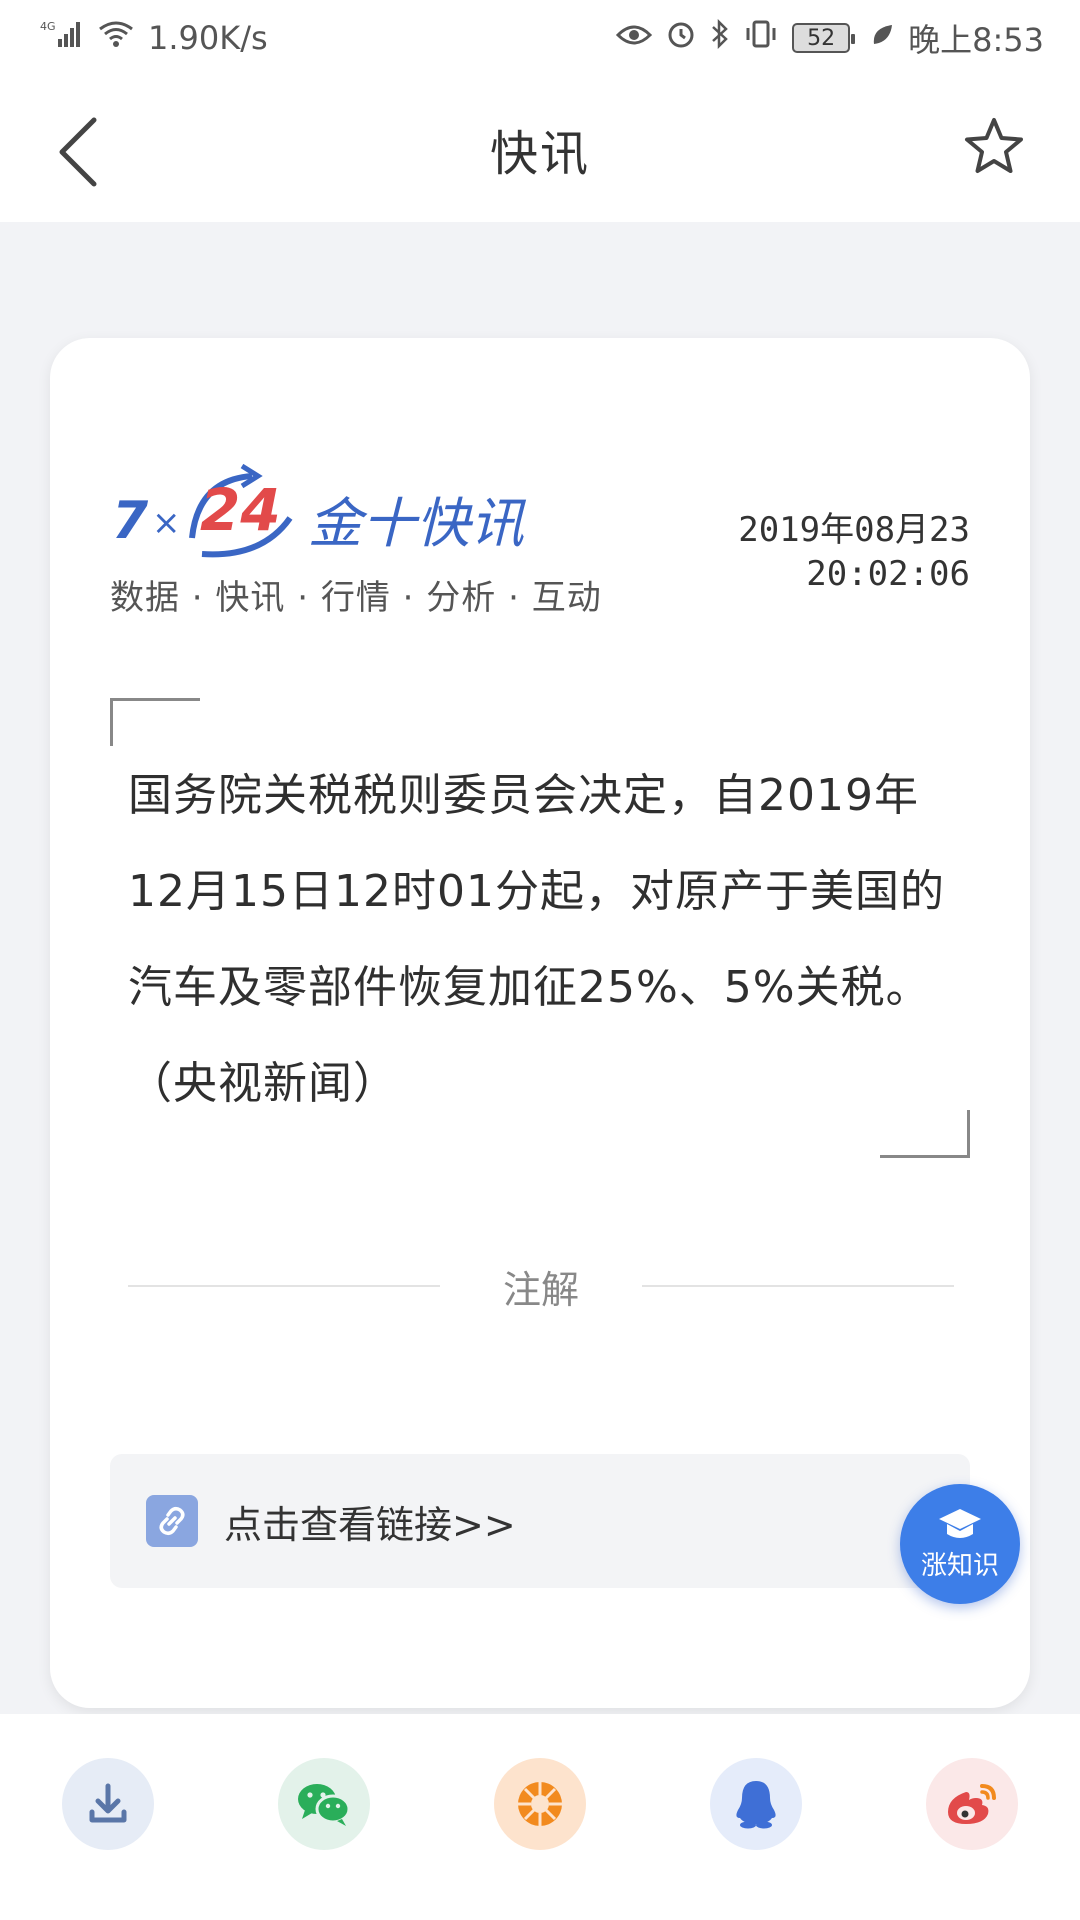 Image resolution: width=1080 pixels, height=1920 pixels. I want to click on leaf-icon, so click(882, 38).